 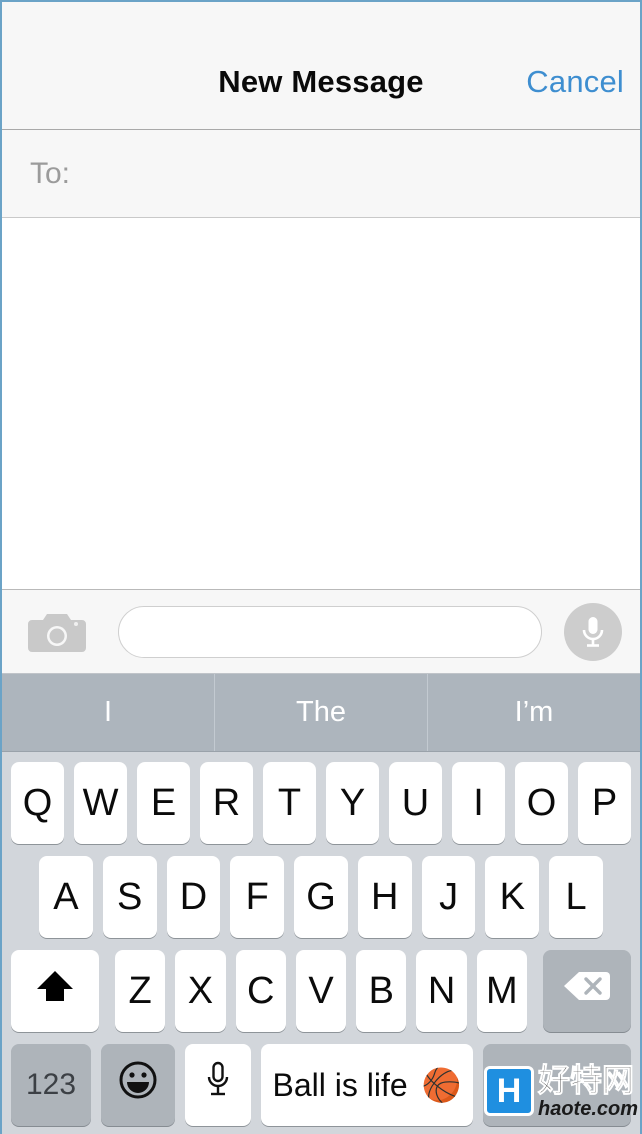 What do you see at coordinates (576, 897) in the screenshot?
I see `key-l: L` at bounding box center [576, 897].